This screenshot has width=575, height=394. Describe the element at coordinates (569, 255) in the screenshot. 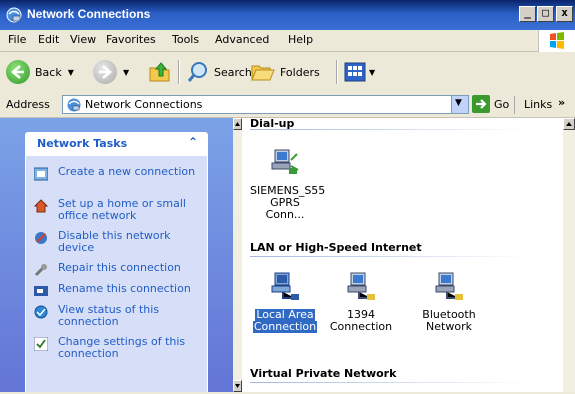

I see `right-scrollbar` at that location.